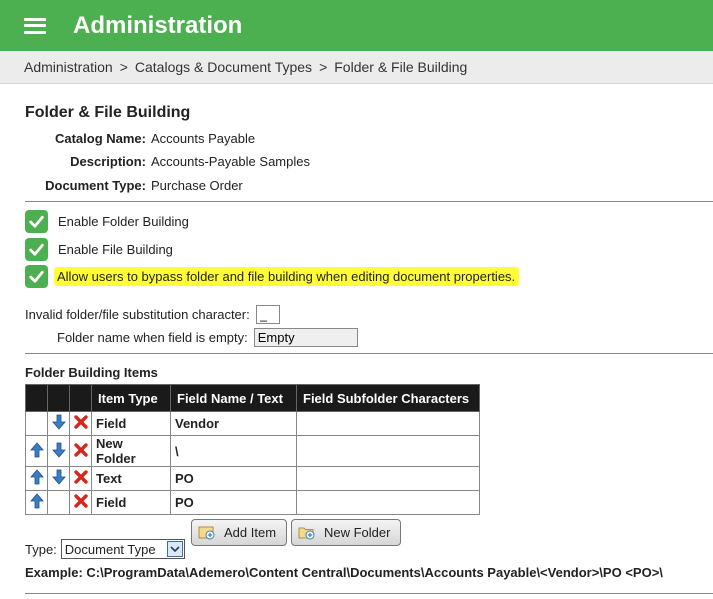 This screenshot has width=713, height=599. I want to click on table-row: Text PO, so click(252, 478).